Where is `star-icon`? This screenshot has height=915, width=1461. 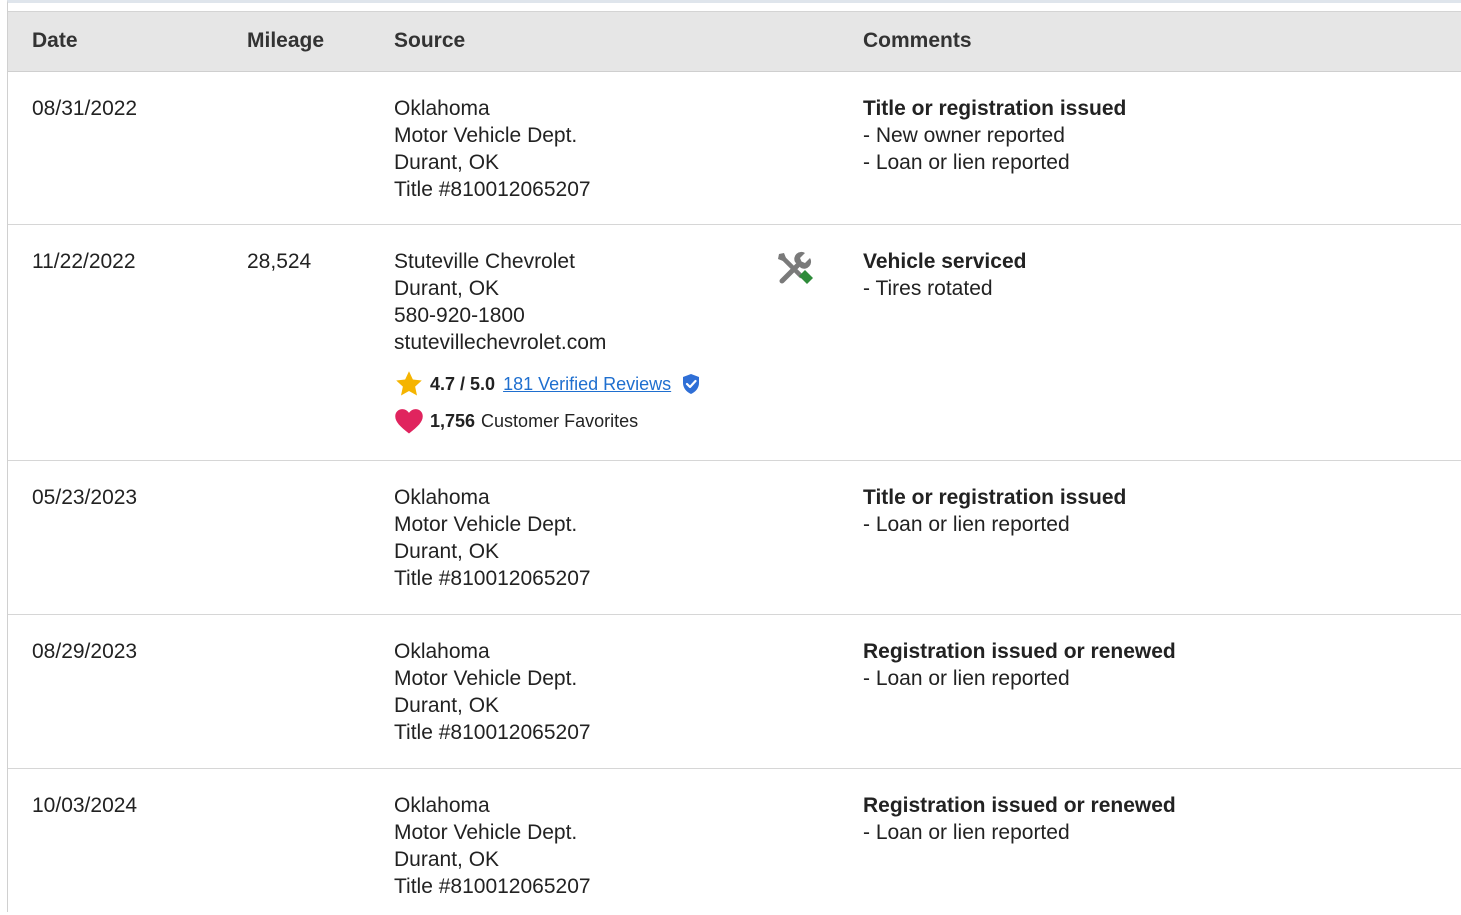 star-icon is located at coordinates (409, 383).